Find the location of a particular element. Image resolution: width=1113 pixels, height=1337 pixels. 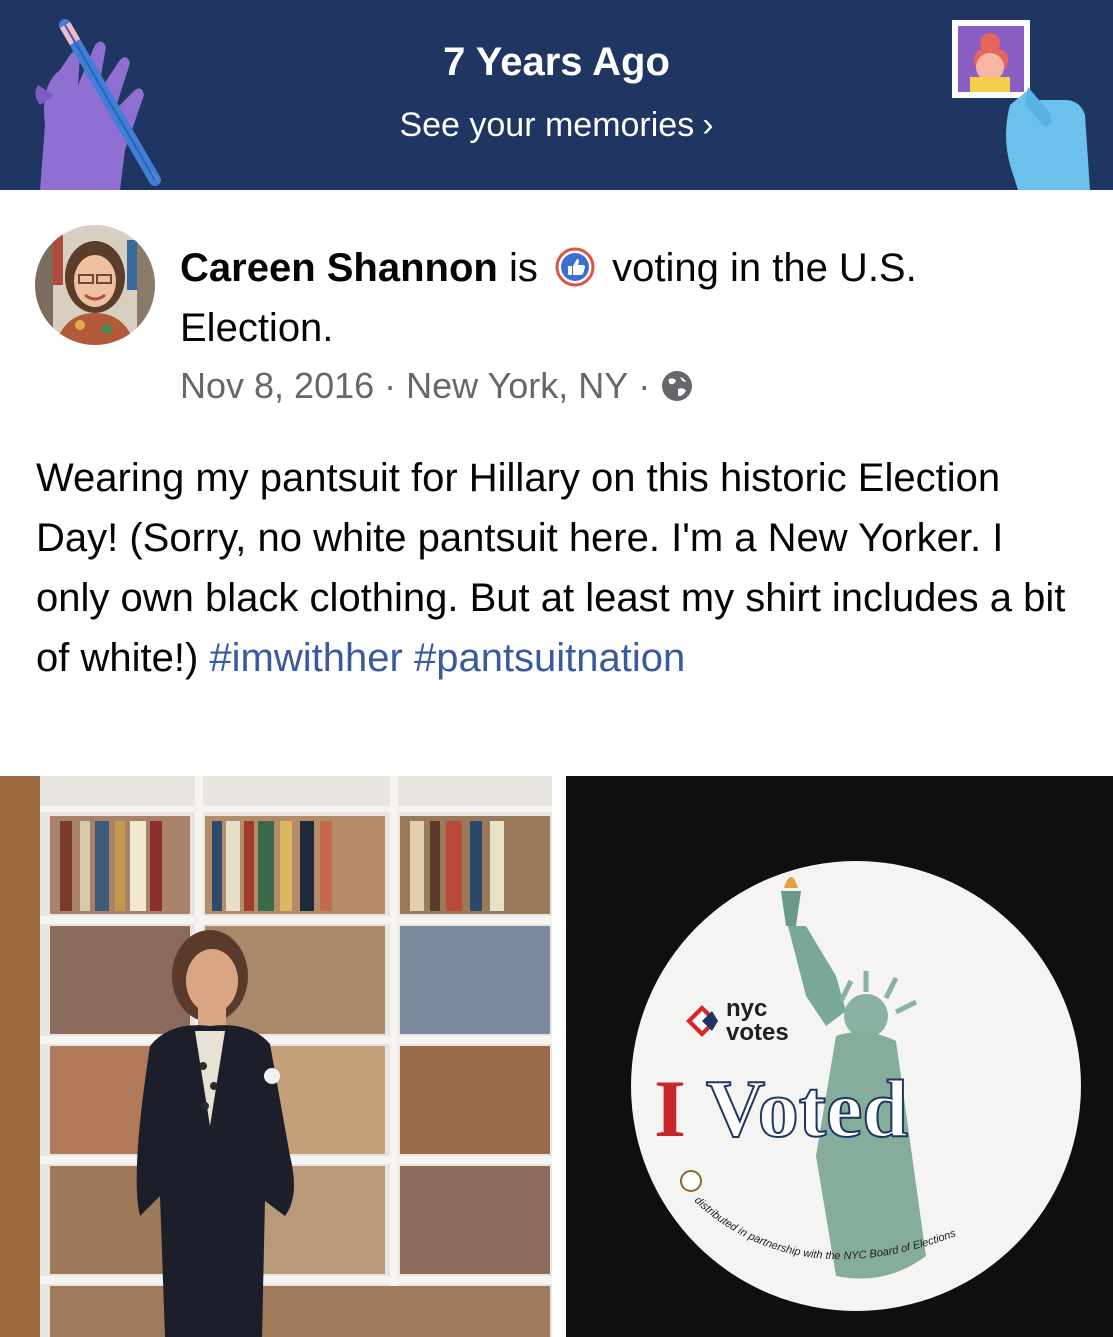

post-date: Nov 8, 2016 is located at coordinates (277, 386).